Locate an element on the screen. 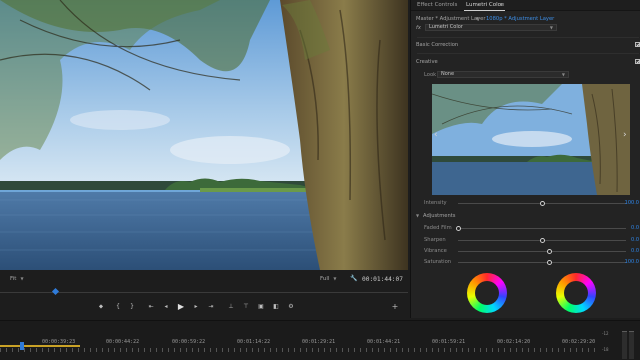  look-preview-thumbnail is located at coordinates (531, 139).